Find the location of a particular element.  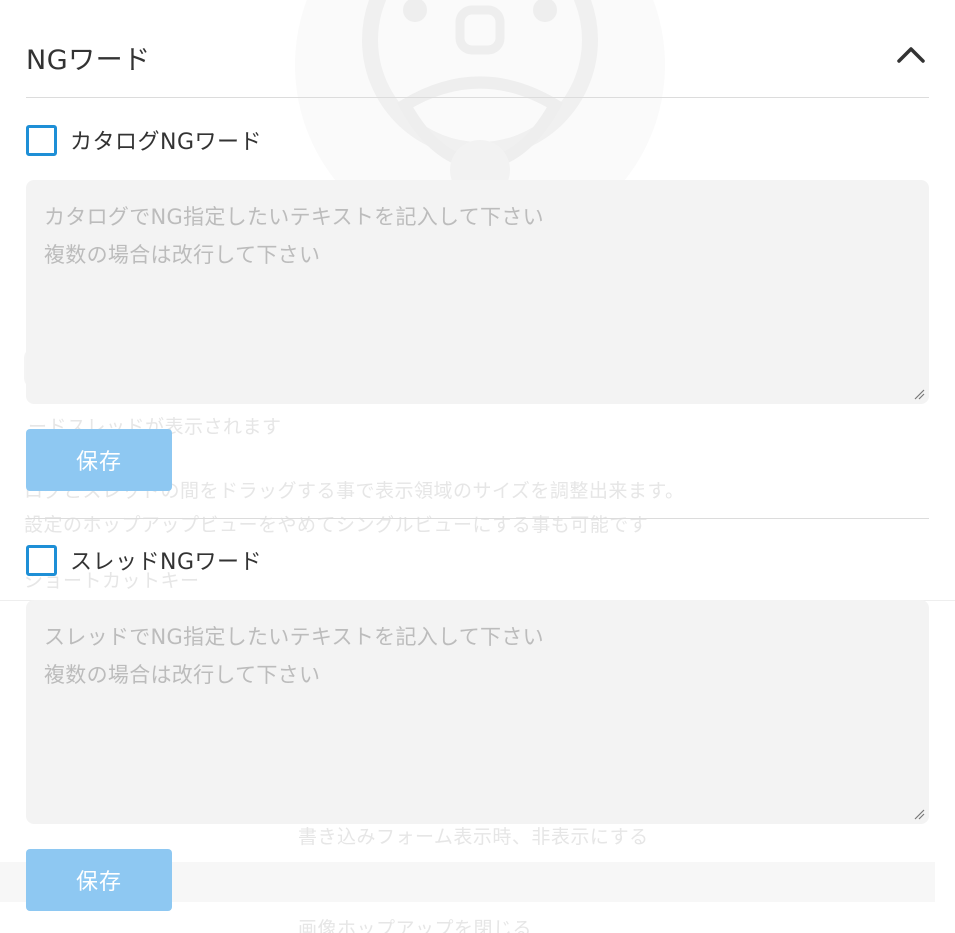

thread-ng-label: スレッドNGワード is located at coordinates (166, 562).